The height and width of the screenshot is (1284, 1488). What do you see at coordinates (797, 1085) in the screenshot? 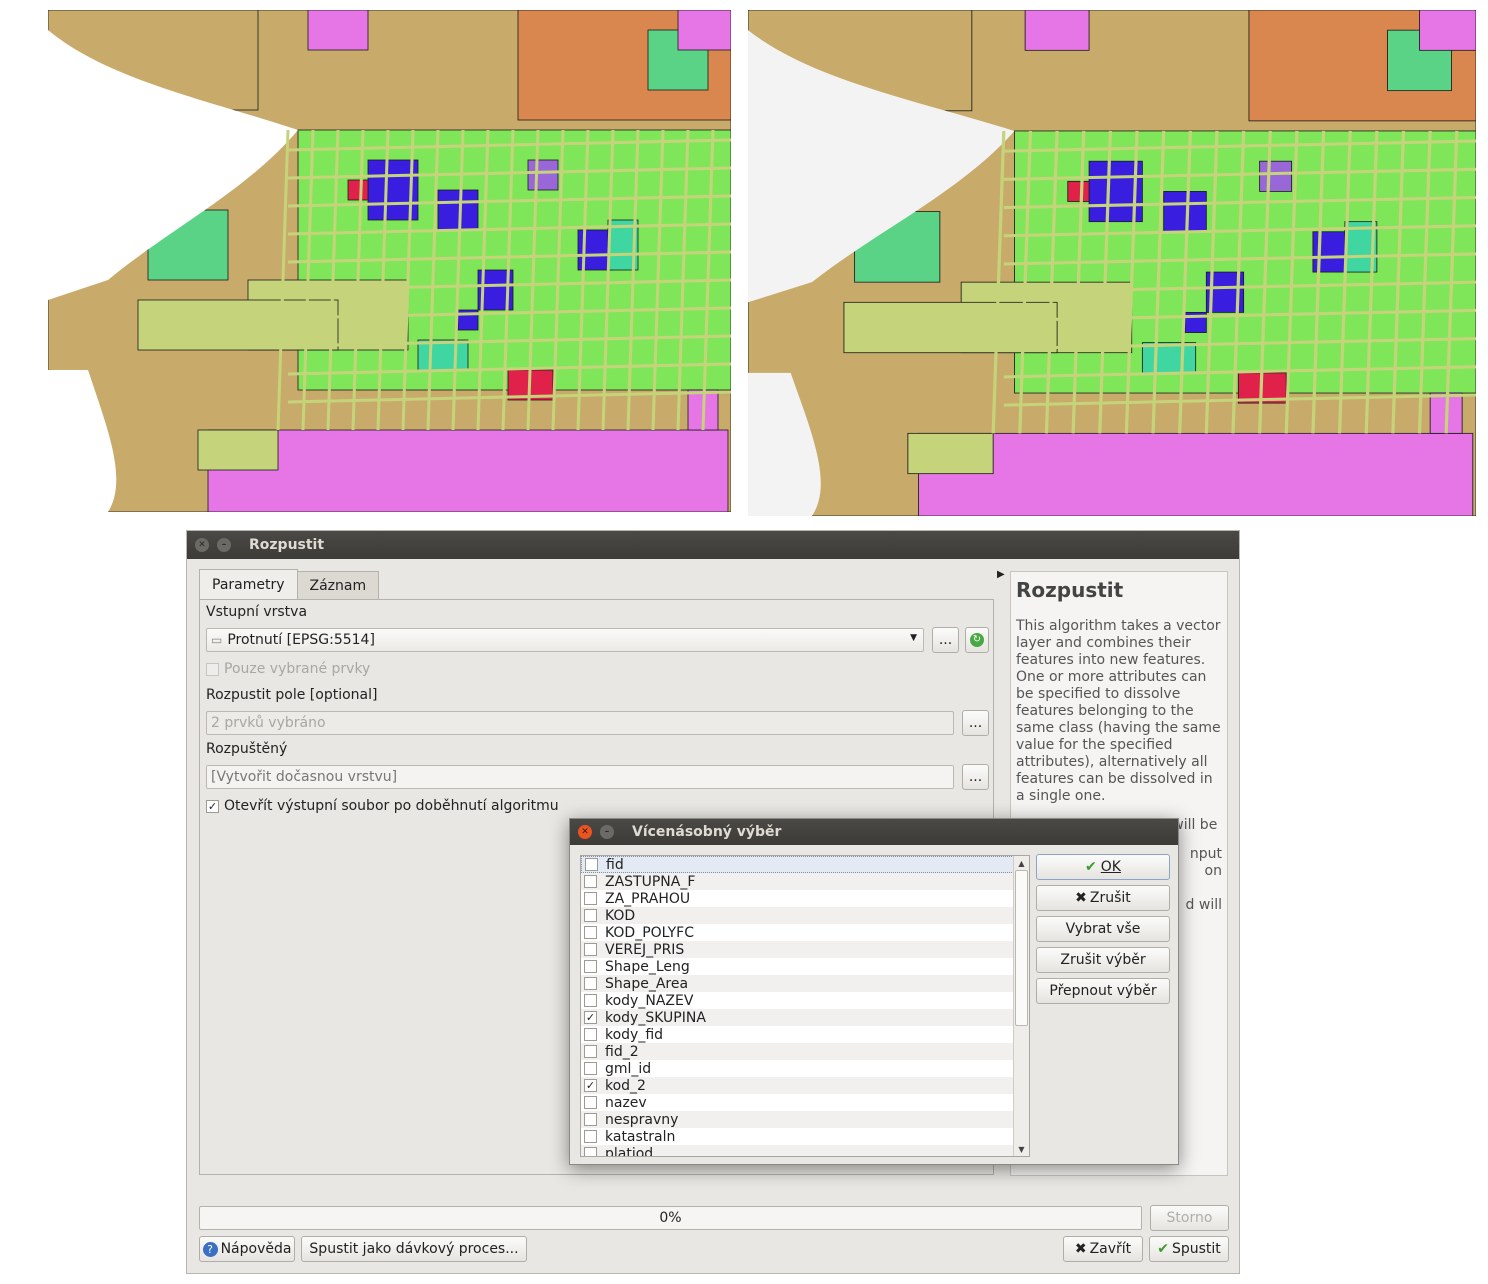
I see `field-list-item: ✓ kod_2` at bounding box center [797, 1085].